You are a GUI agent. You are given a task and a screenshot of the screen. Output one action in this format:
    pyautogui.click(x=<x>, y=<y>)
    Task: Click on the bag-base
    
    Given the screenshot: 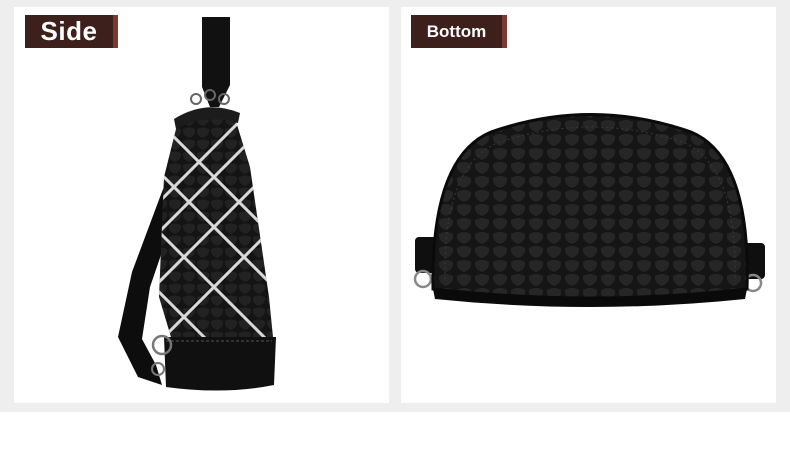 What is the action you would take?
    pyautogui.click(x=220, y=364)
    